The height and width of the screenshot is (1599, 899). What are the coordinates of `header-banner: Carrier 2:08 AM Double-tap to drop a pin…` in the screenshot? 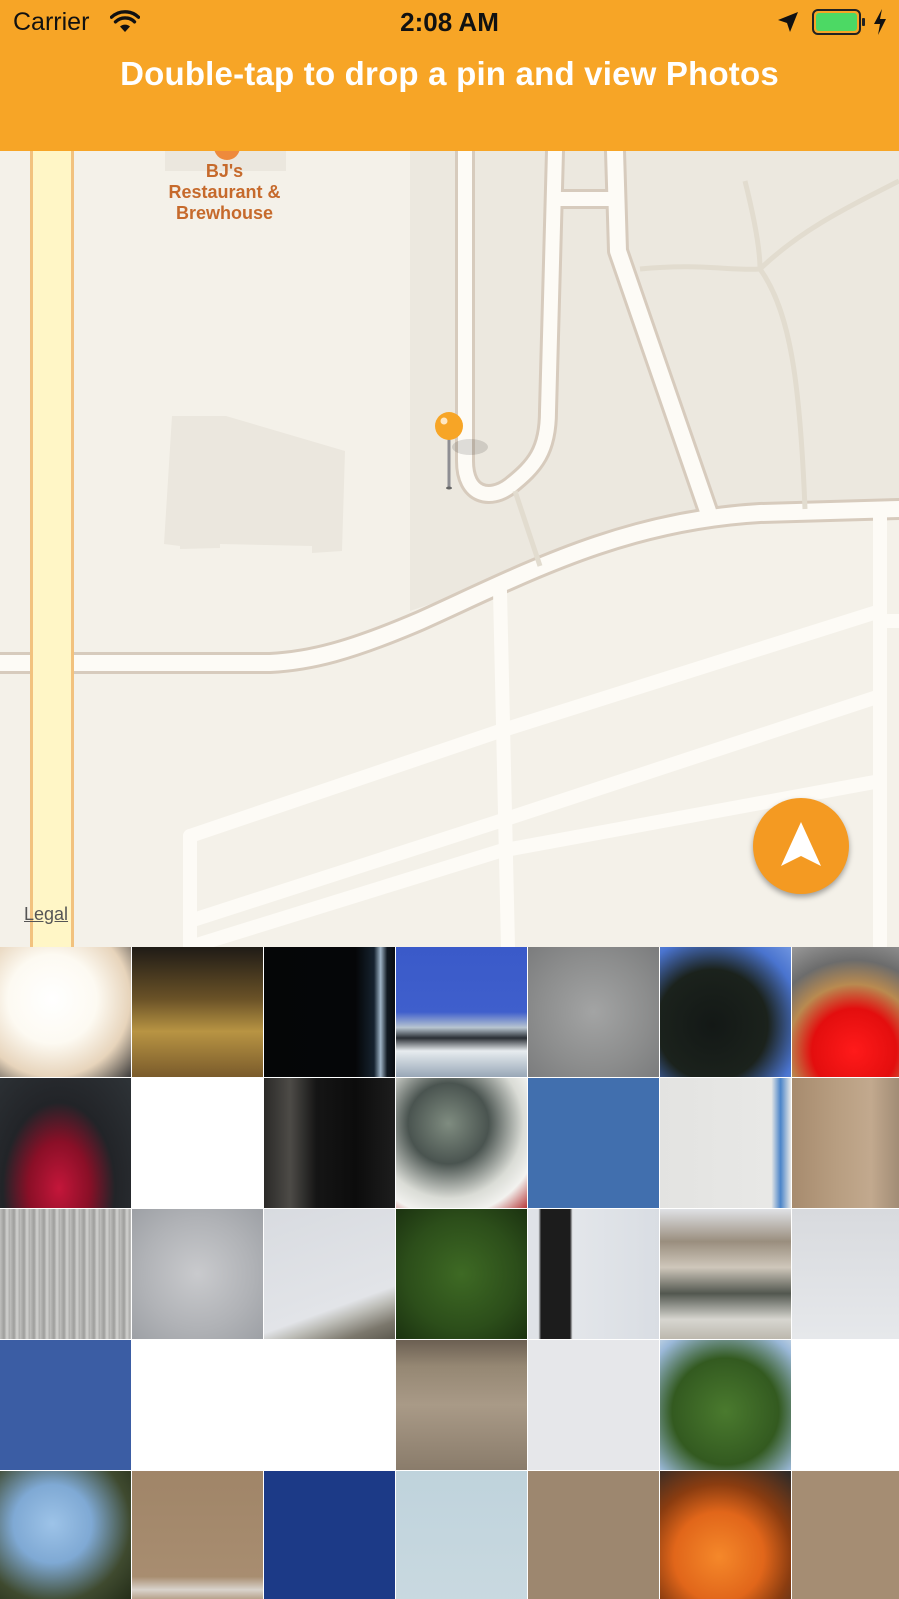 It's located at (449, 75).